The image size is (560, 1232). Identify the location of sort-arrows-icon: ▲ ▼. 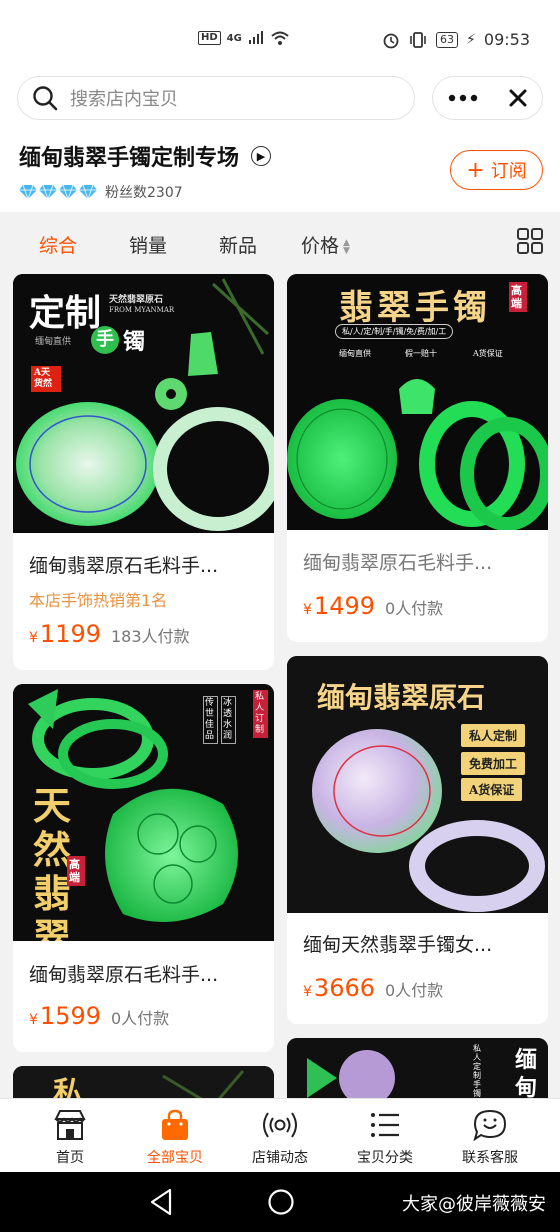
(346, 246).